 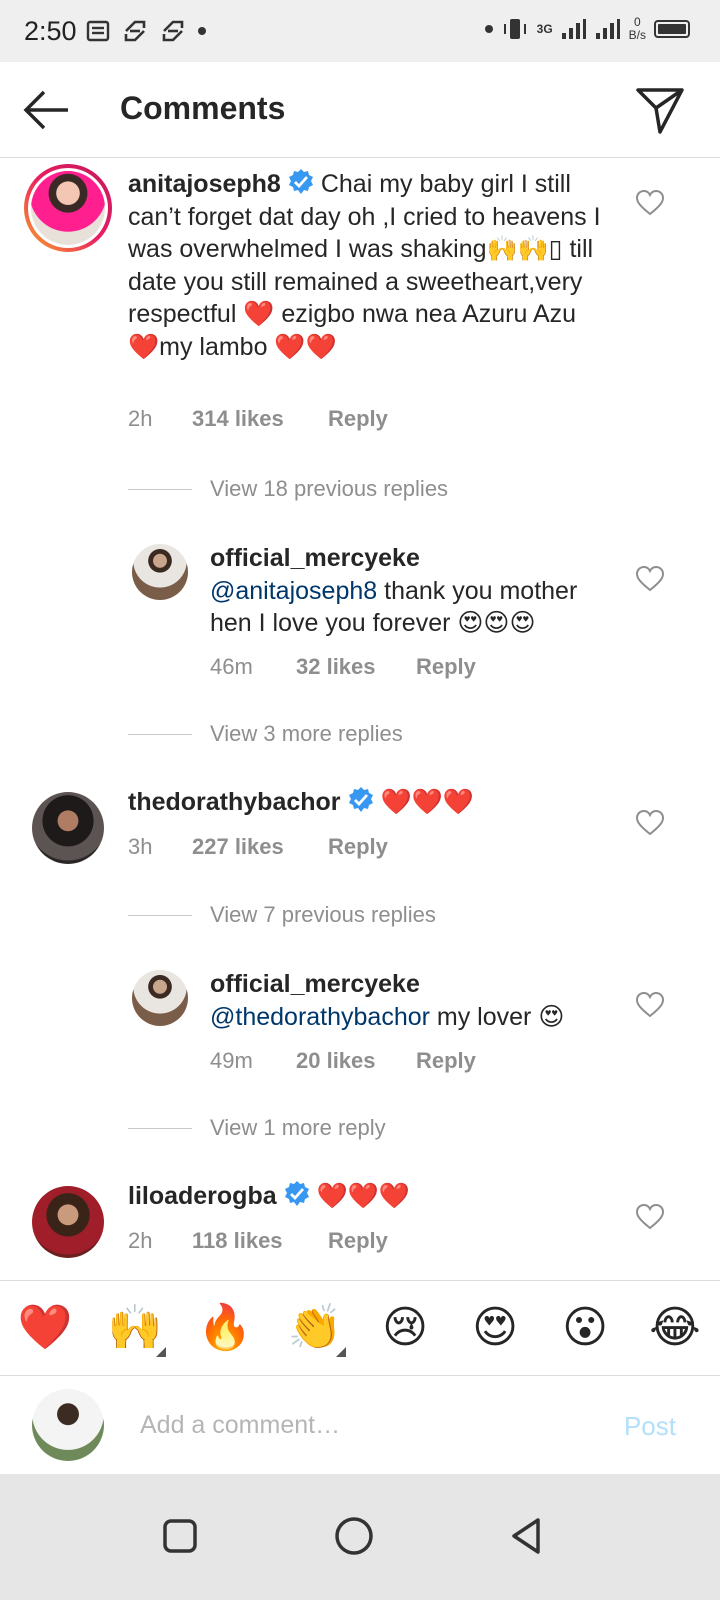 What do you see at coordinates (354, 1536) in the screenshot?
I see `home-icon` at bounding box center [354, 1536].